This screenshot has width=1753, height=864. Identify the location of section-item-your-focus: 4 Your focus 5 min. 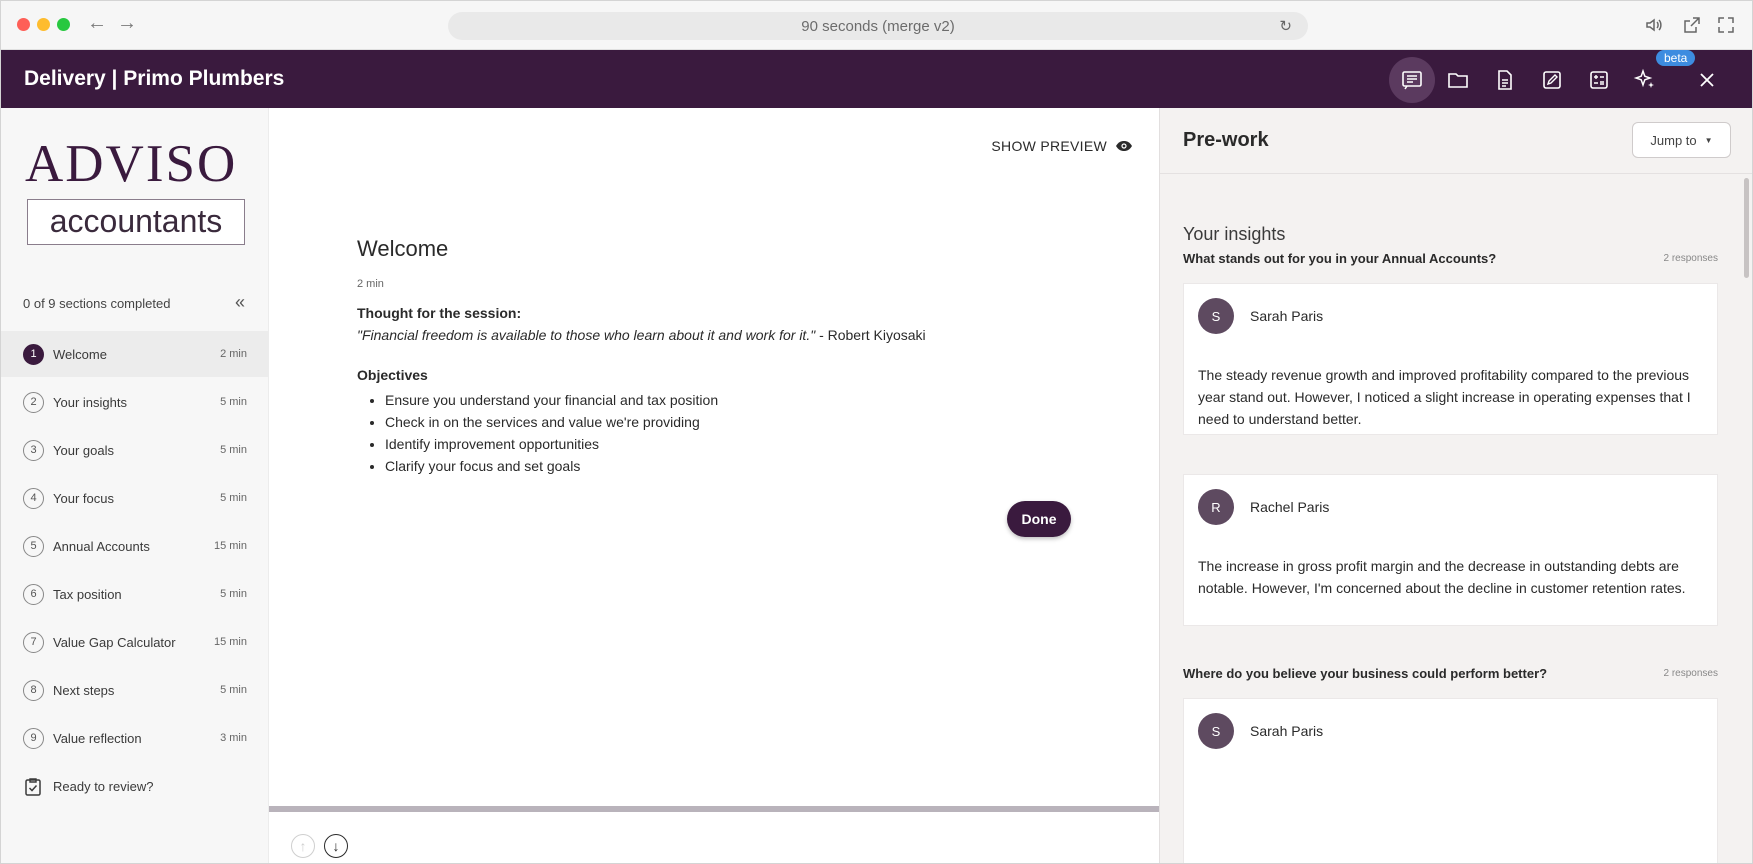
(135, 498).